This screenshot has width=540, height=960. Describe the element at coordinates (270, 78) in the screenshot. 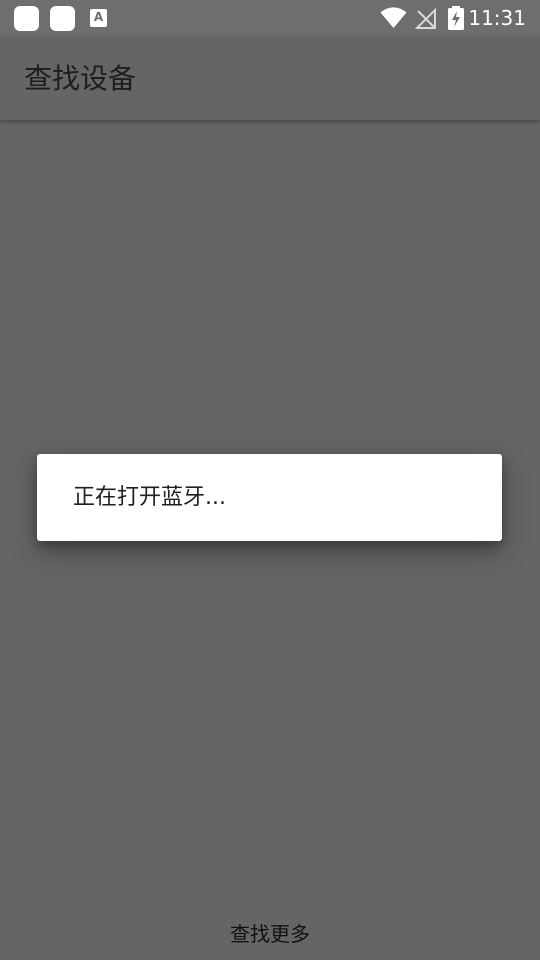

I see `app-bar: 查找设备` at that location.